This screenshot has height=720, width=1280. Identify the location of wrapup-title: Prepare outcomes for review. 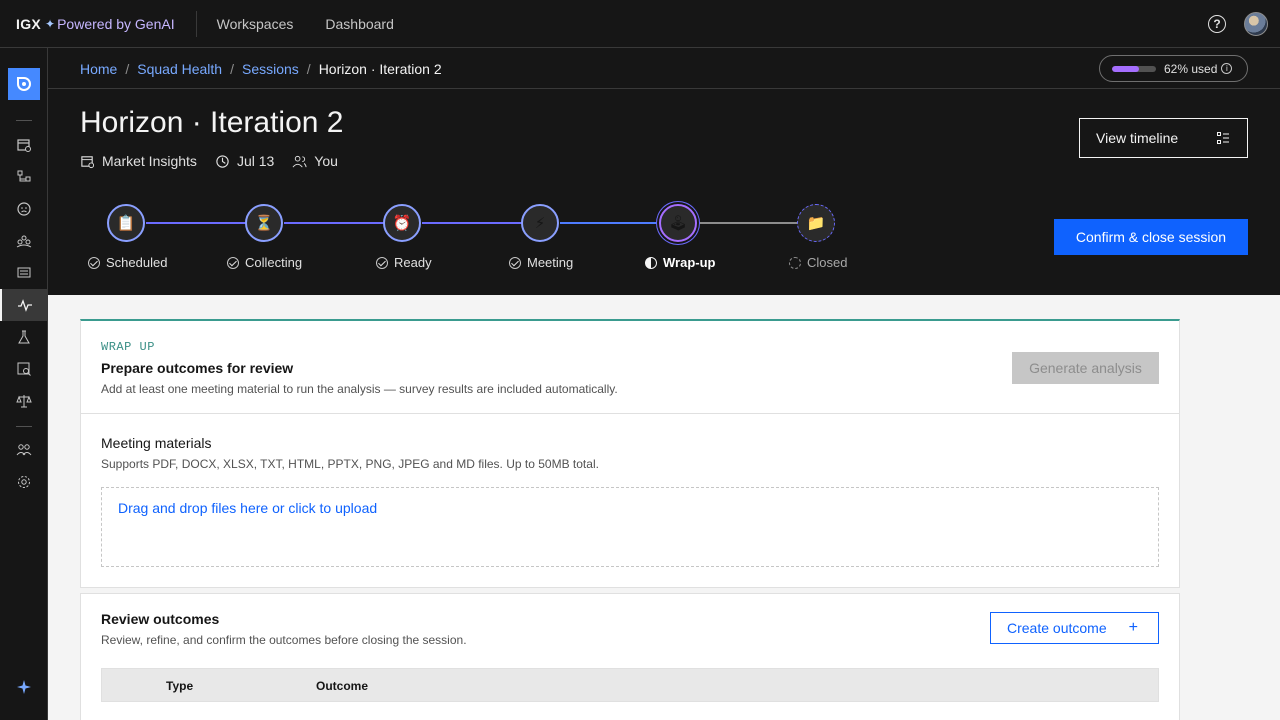
(197, 368).